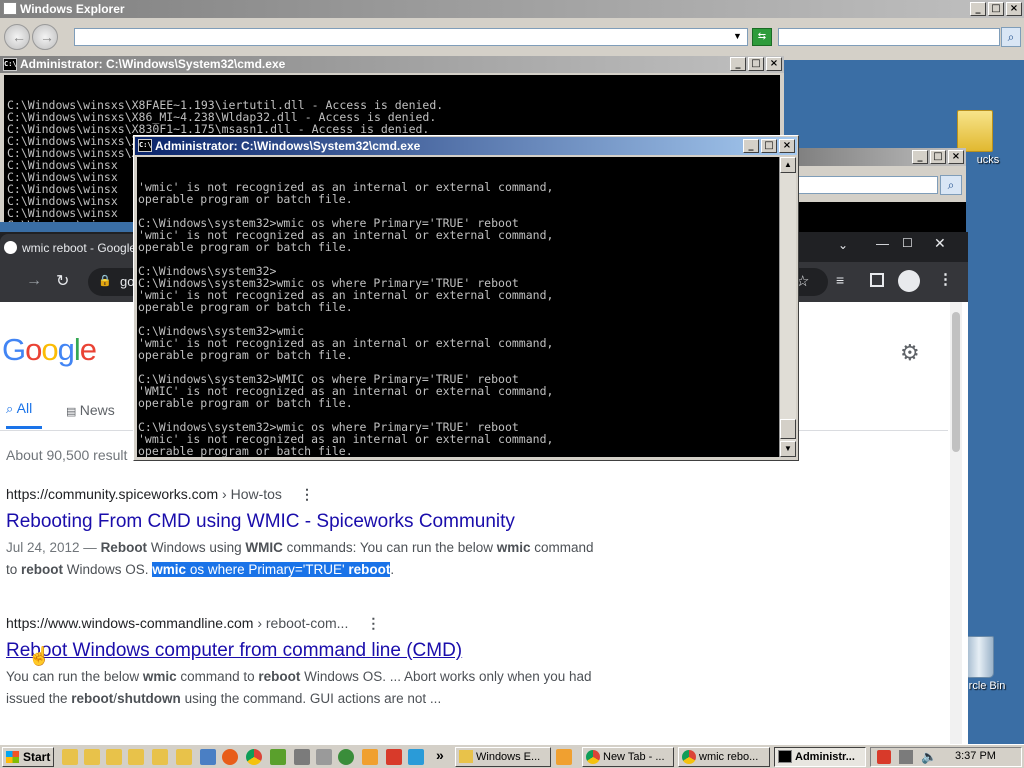  Describe the element at coordinates (882, 243) in the screenshot. I see `chrome-minimize-button: —` at that location.